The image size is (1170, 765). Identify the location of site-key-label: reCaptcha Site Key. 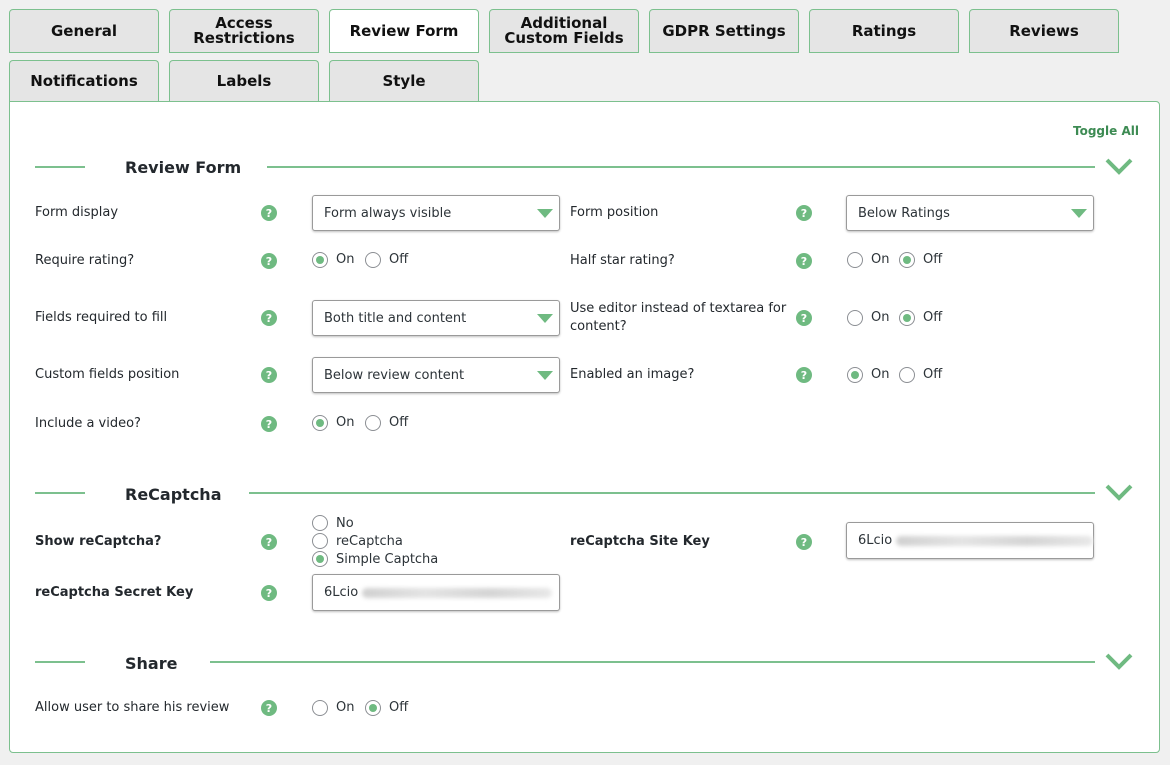
(640, 541).